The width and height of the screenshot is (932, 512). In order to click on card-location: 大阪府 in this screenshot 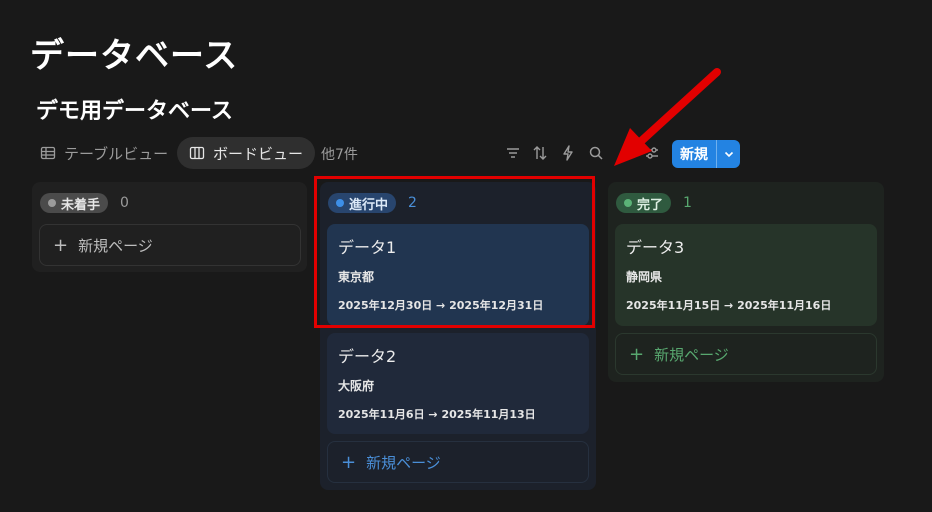, I will do `click(356, 386)`.